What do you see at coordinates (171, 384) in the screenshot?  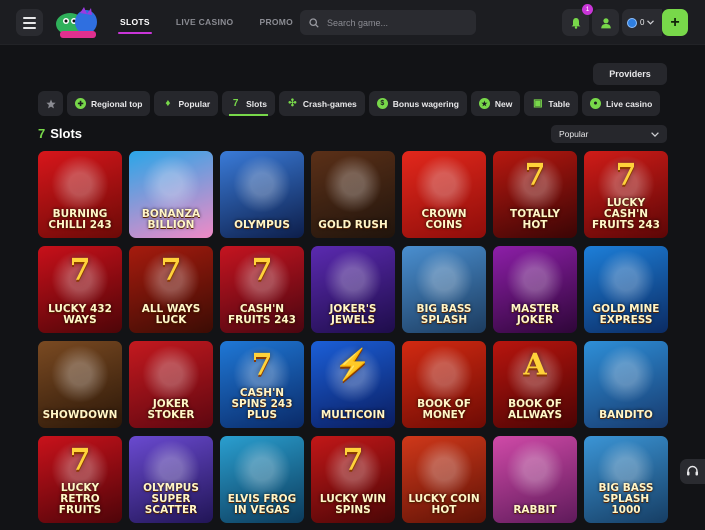 I see `game-tile: Joker Stoker` at bounding box center [171, 384].